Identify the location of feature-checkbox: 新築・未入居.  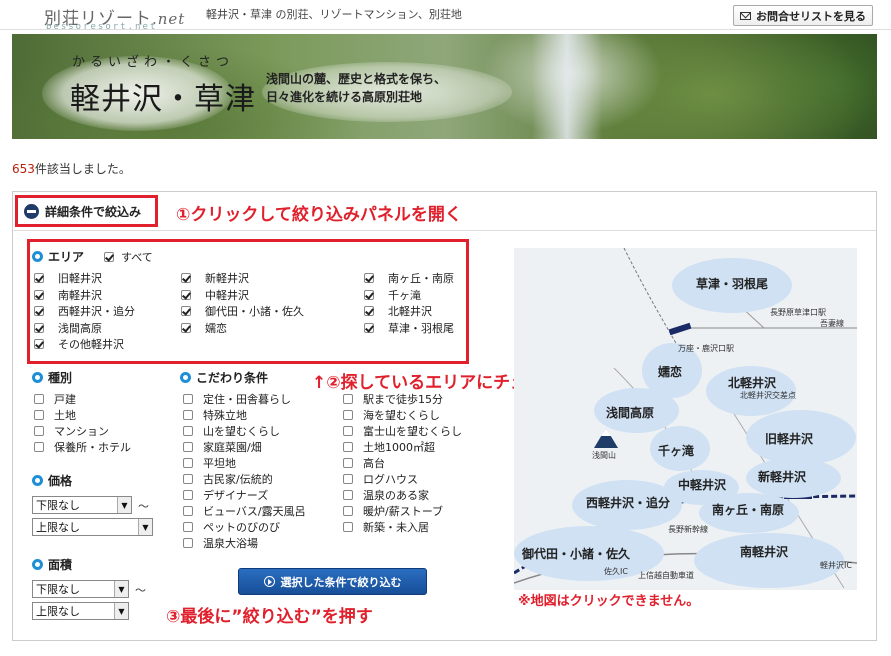
(386, 527).